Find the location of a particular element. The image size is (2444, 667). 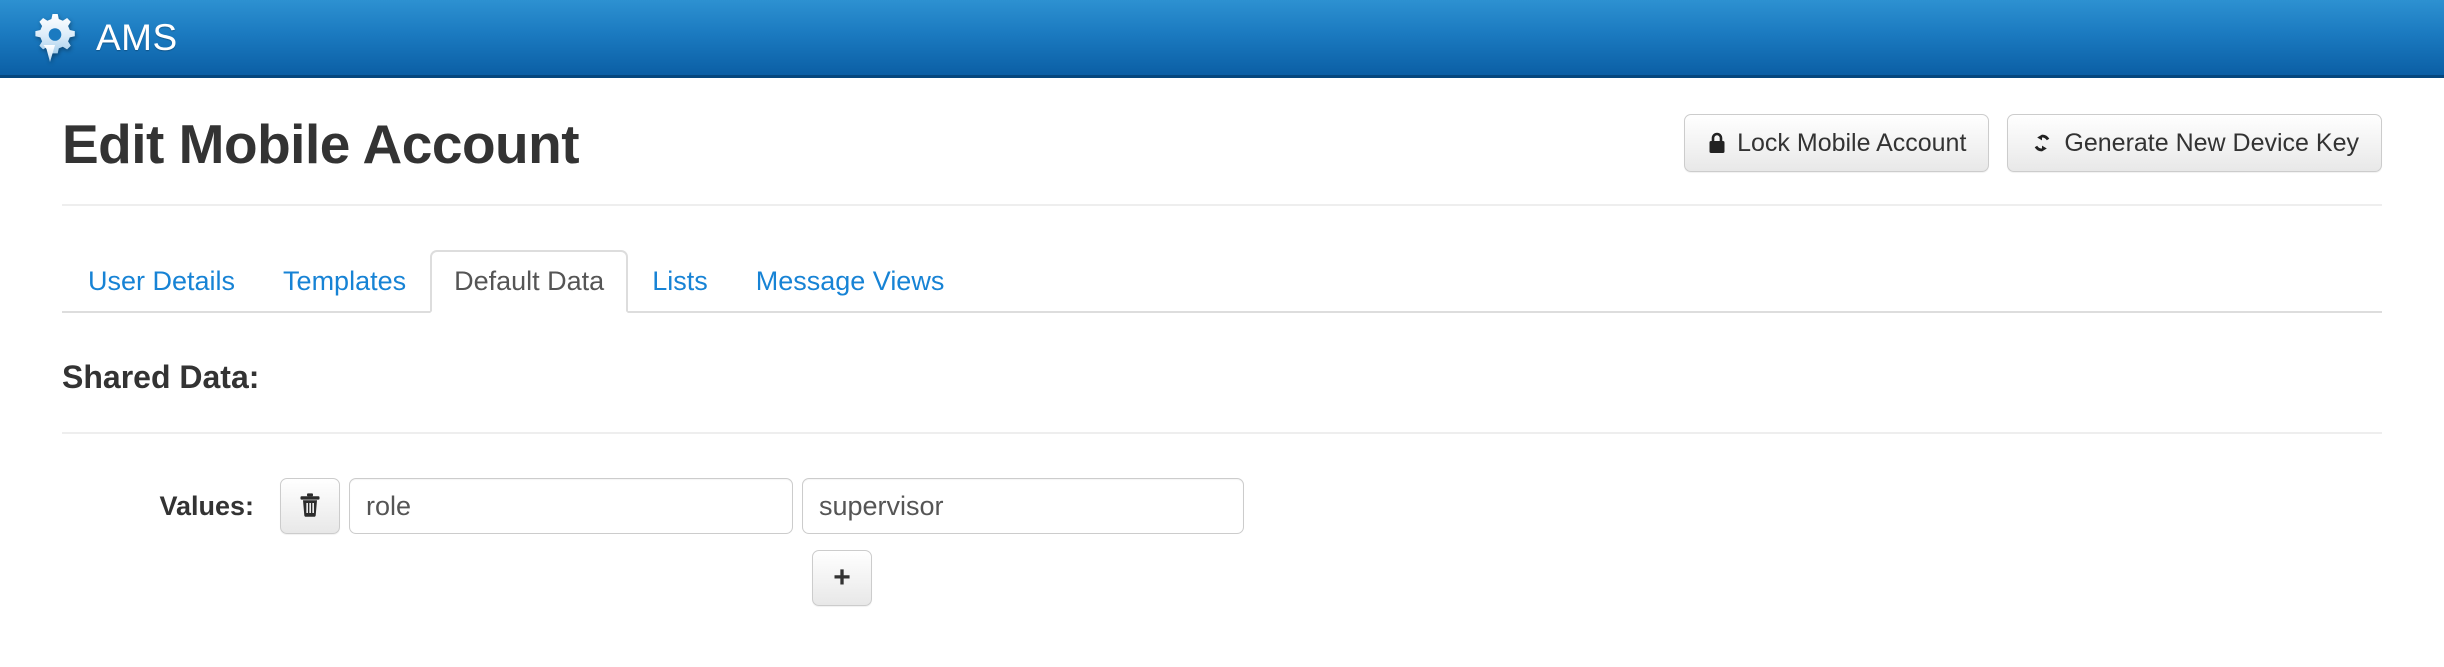

page-title: Edit Mobile Account is located at coordinates (321, 144).